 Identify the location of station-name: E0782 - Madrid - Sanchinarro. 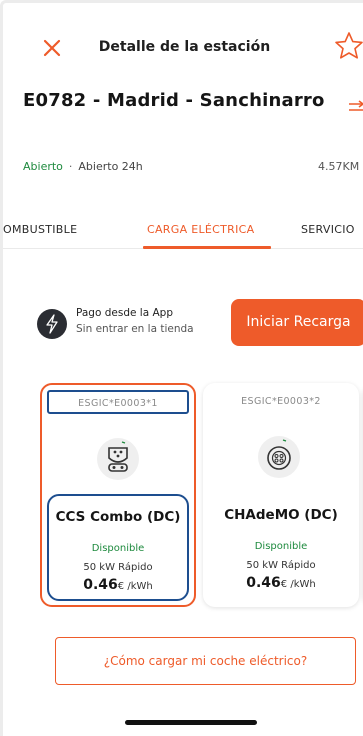
(174, 100).